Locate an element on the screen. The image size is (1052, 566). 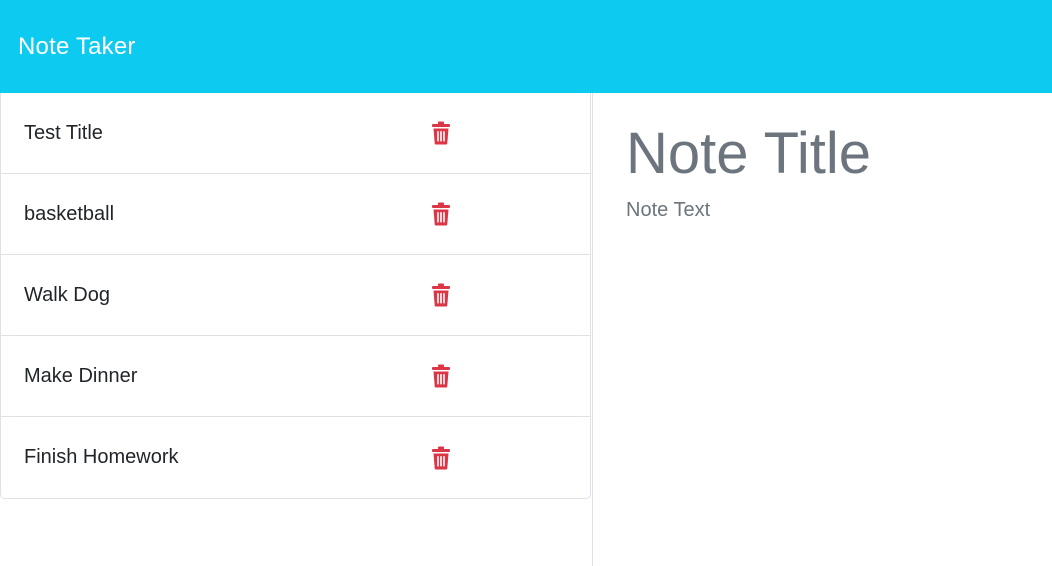
list-item: Walk Dog is located at coordinates (295, 295).